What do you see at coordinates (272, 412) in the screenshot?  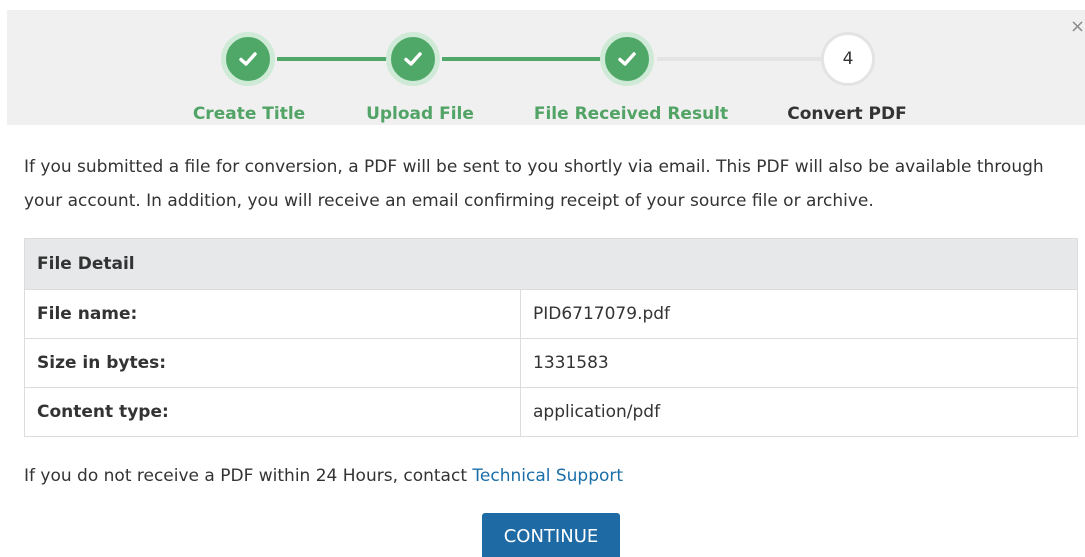 I see `content-type-label: Content type:` at bounding box center [272, 412].